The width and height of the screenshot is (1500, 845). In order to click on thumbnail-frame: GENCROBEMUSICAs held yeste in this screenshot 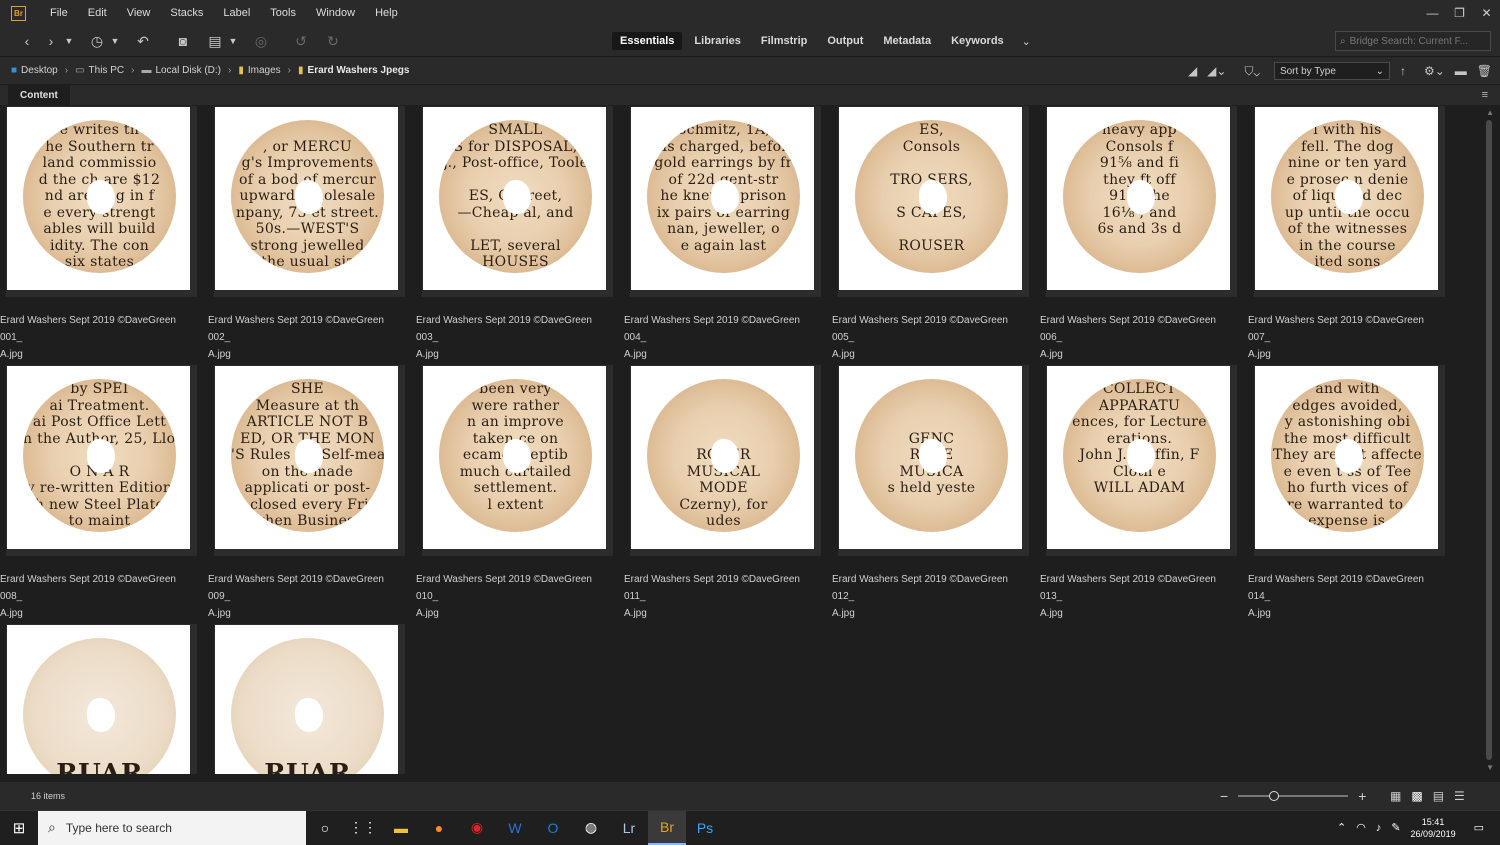, I will do `click(933, 460)`.